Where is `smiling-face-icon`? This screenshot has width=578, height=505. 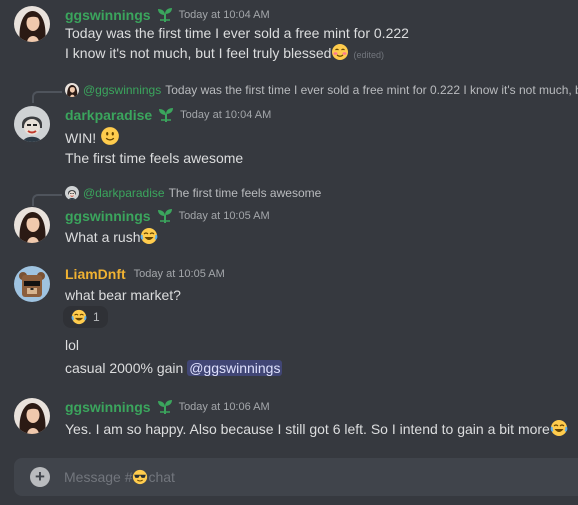 smiling-face-icon is located at coordinates (340, 52).